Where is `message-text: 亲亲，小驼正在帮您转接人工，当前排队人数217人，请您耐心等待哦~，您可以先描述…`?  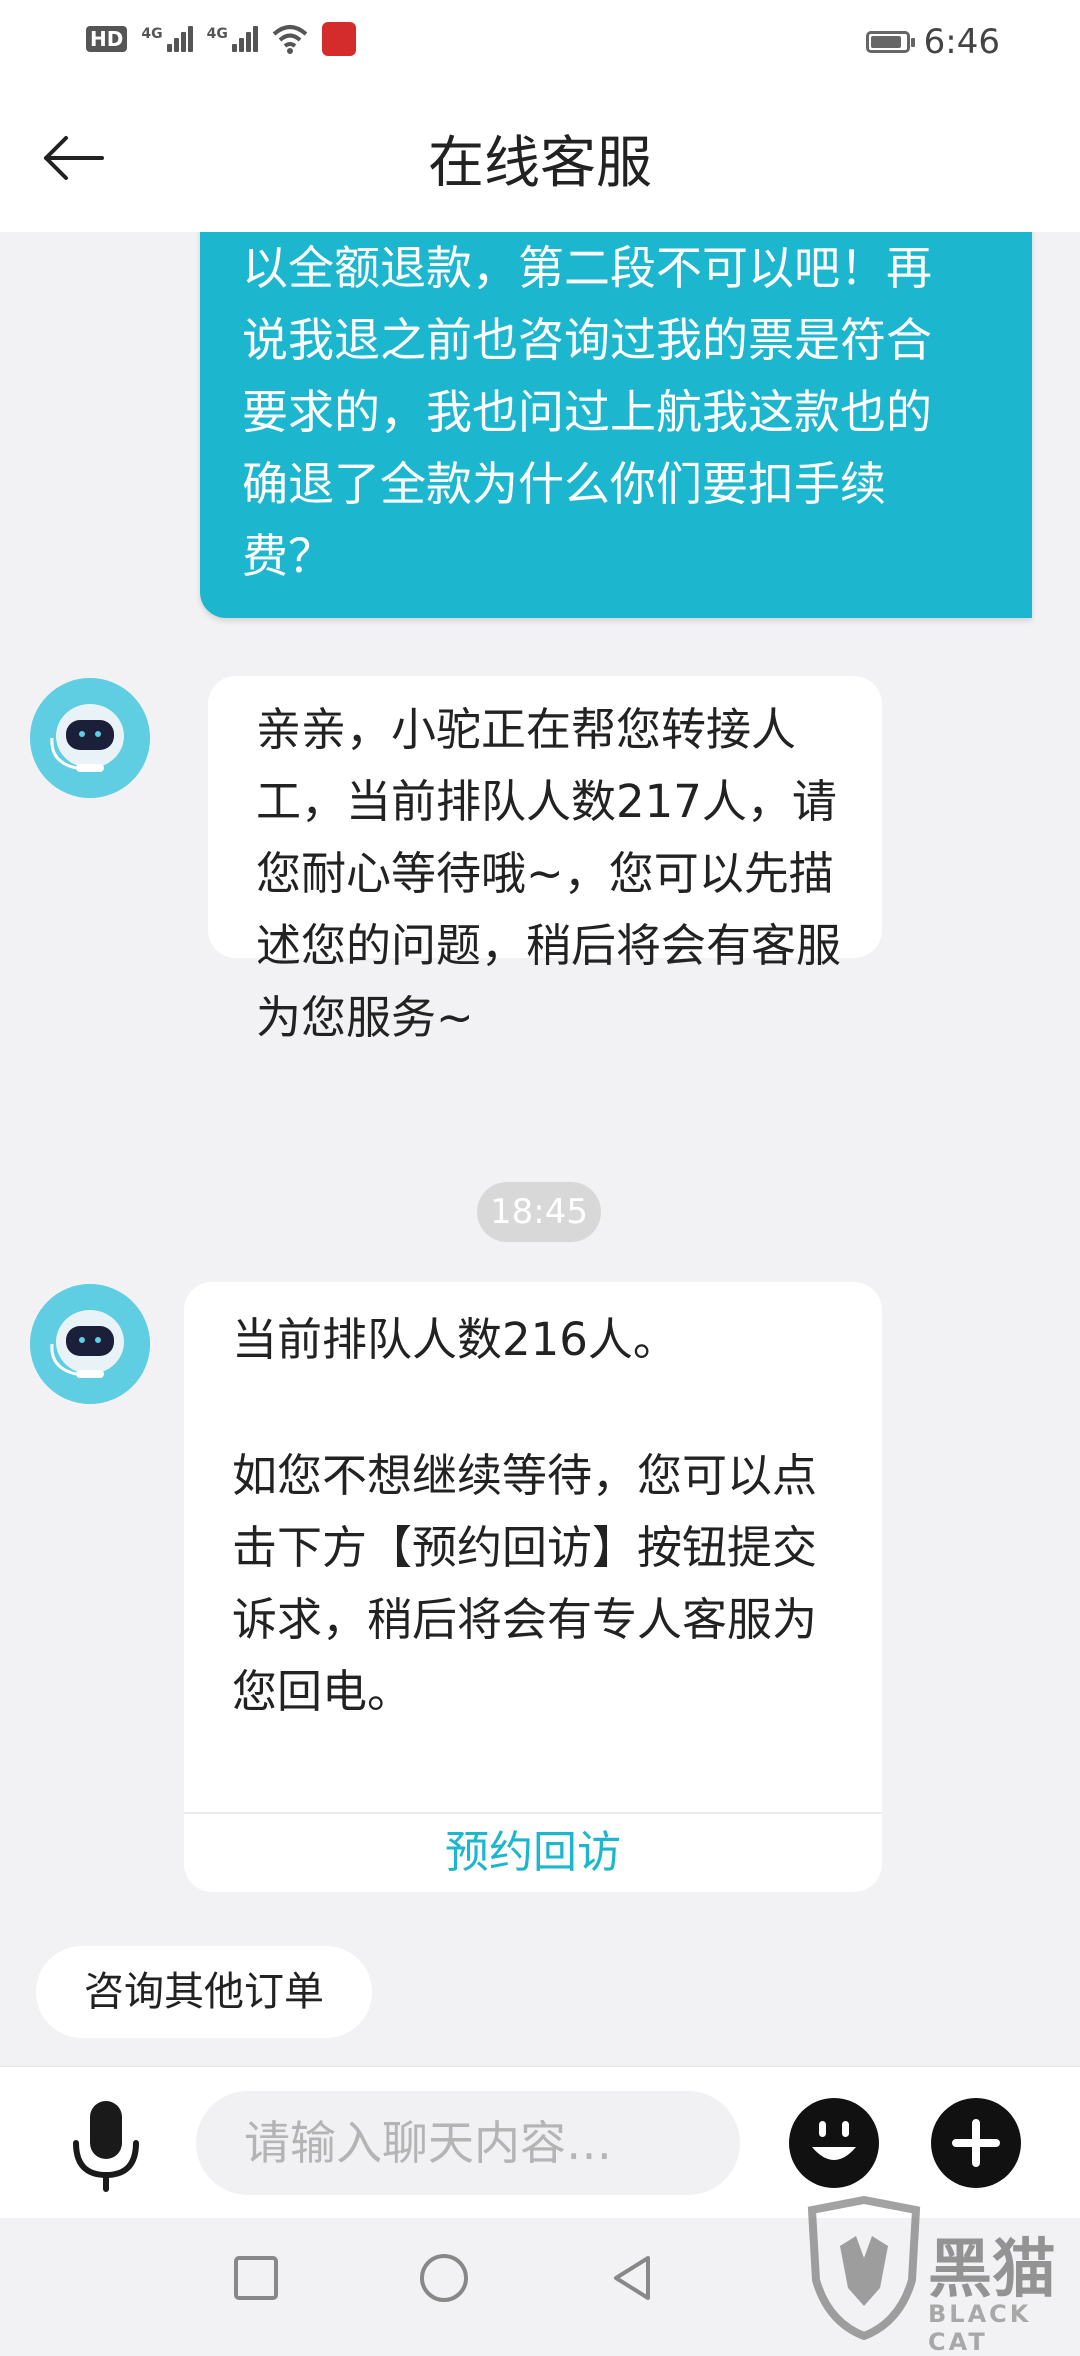 message-text: 亲亲，小驼正在帮您转接人工，当前排队人数217人，请您耐心等待哦~，您可以先描述… is located at coordinates (549, 873).